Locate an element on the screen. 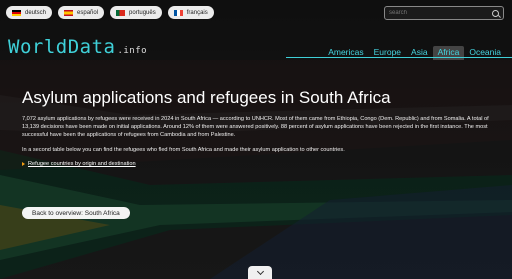 The width and height of the screenshot is (512, 279). arrow-right-icon is located at coordinates (23, 163).